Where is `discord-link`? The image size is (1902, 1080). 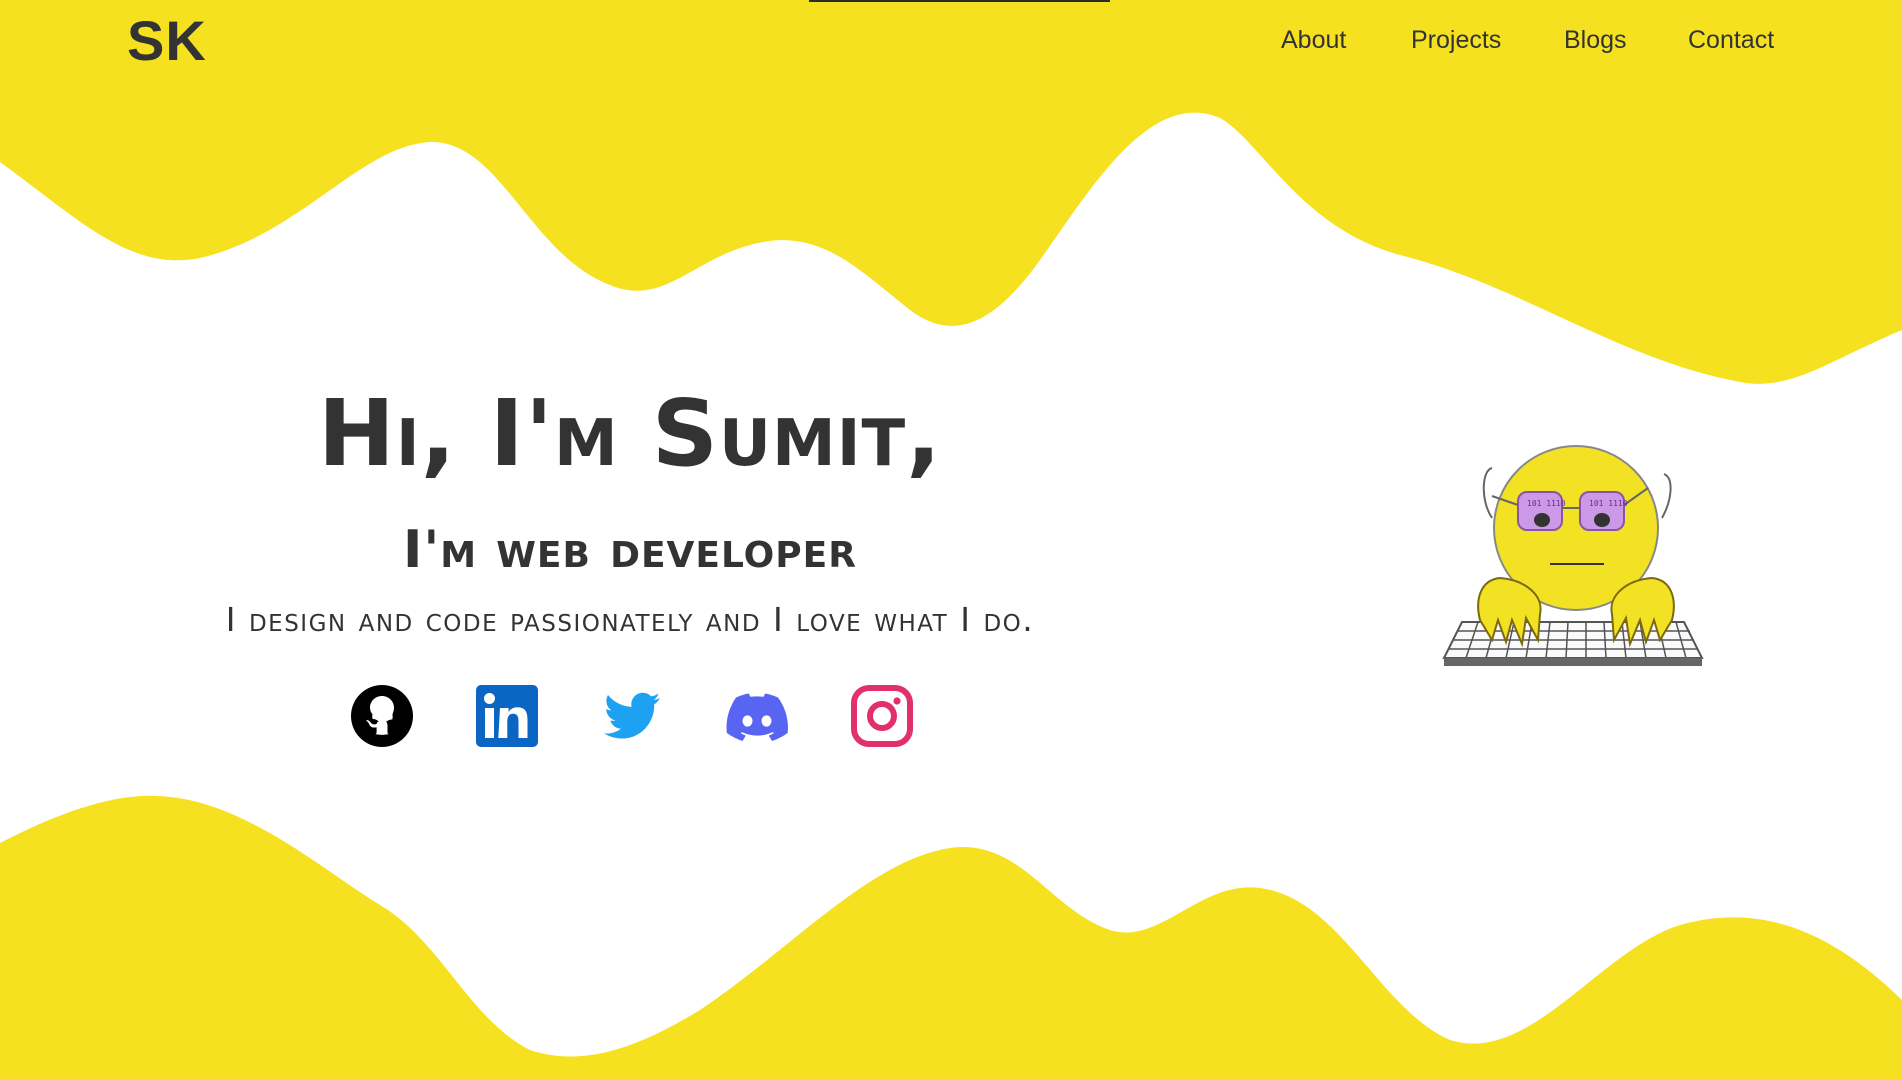 discord-link is located at coordinates (757, 716).